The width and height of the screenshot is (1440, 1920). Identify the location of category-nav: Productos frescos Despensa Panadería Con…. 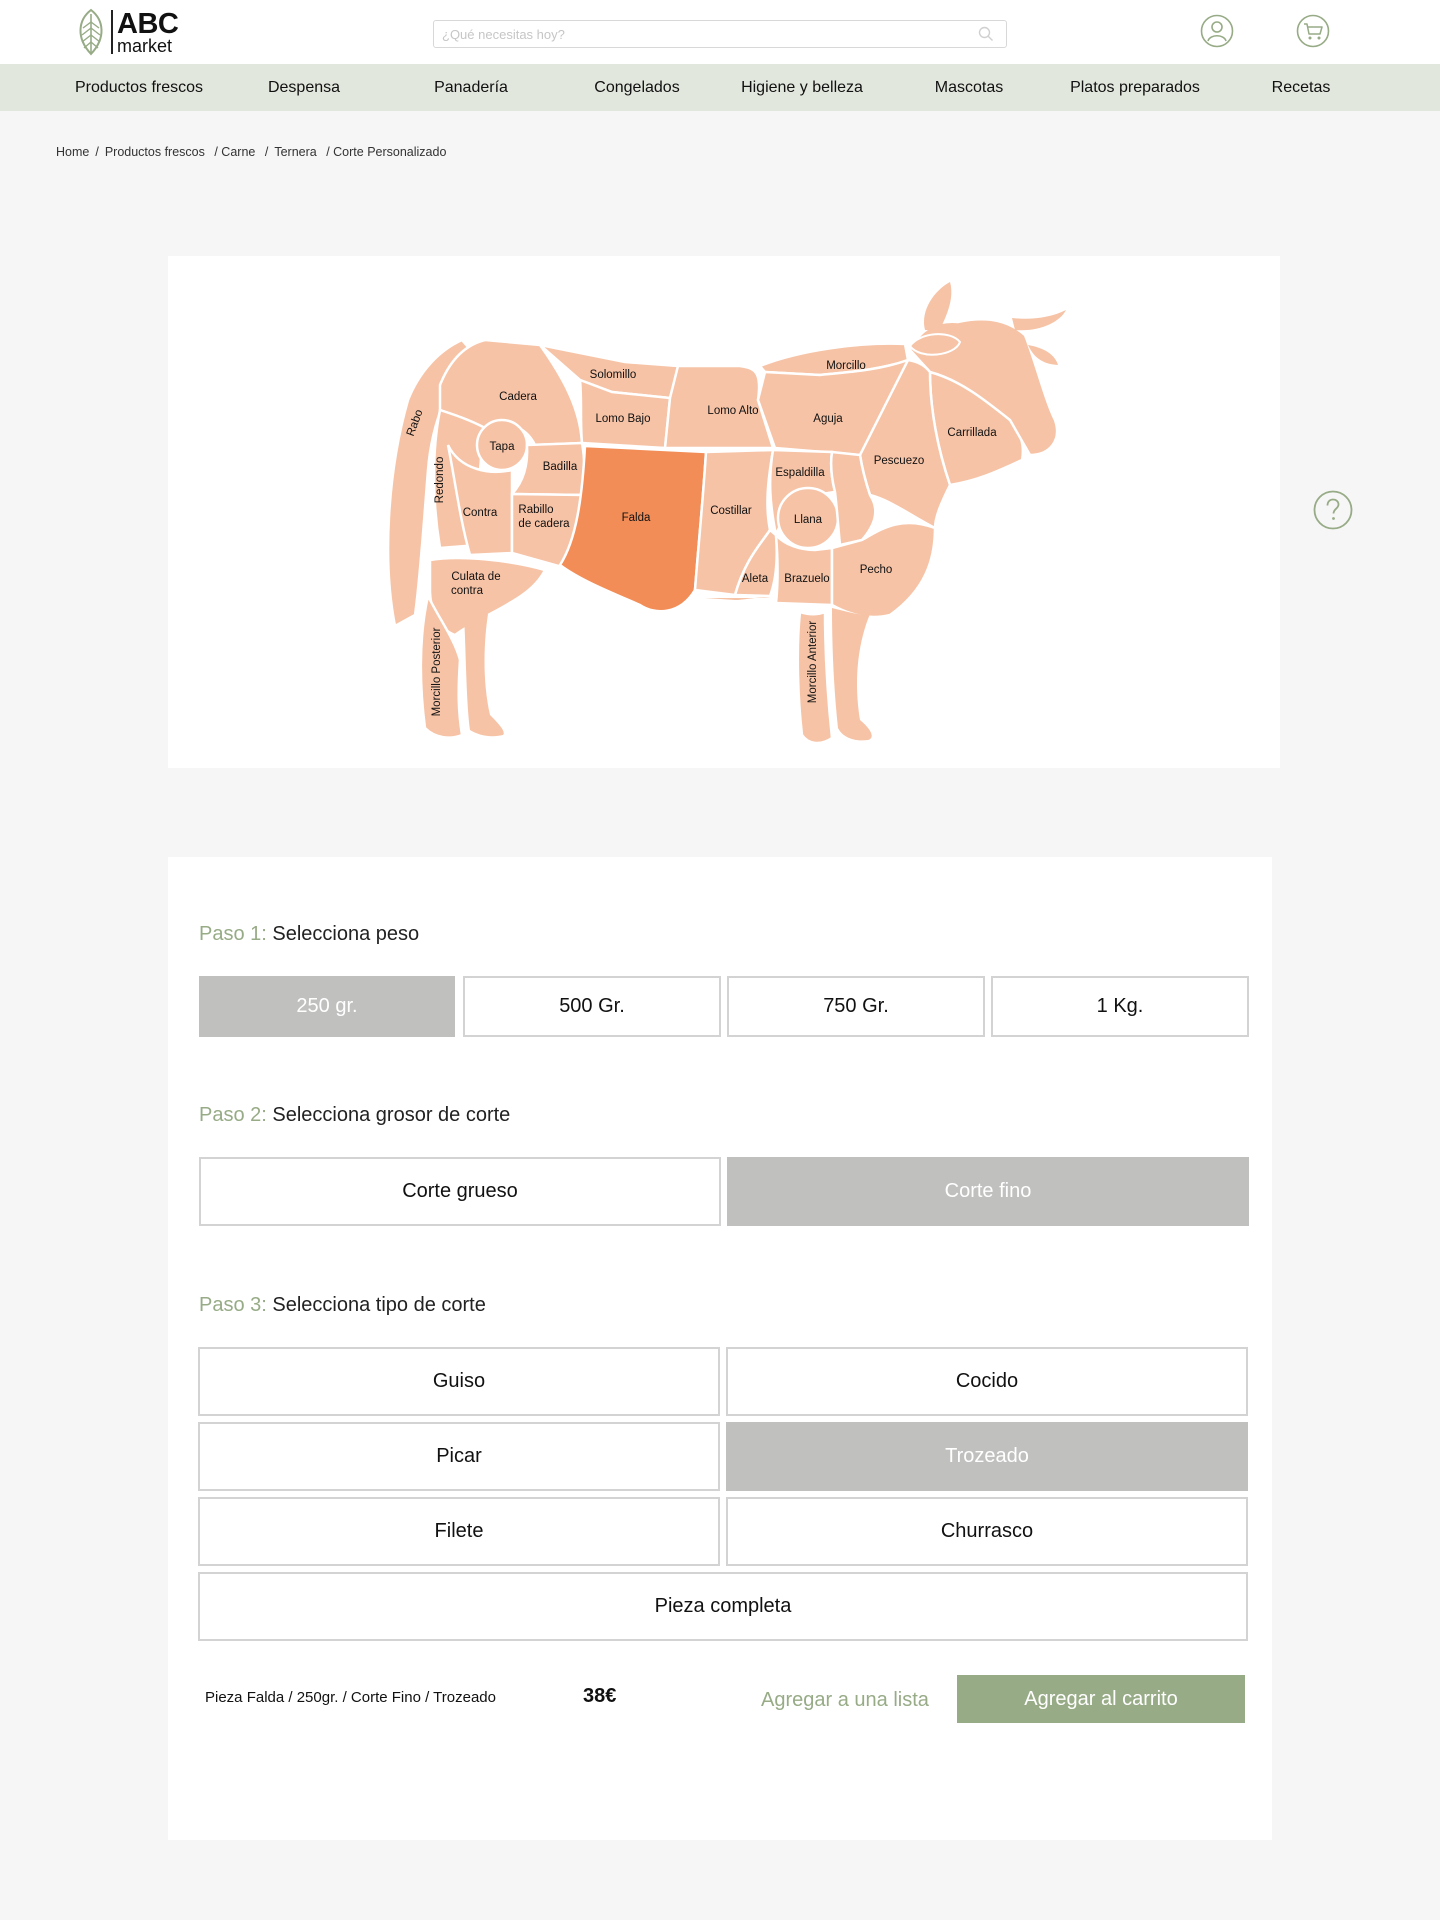
(720, 87).